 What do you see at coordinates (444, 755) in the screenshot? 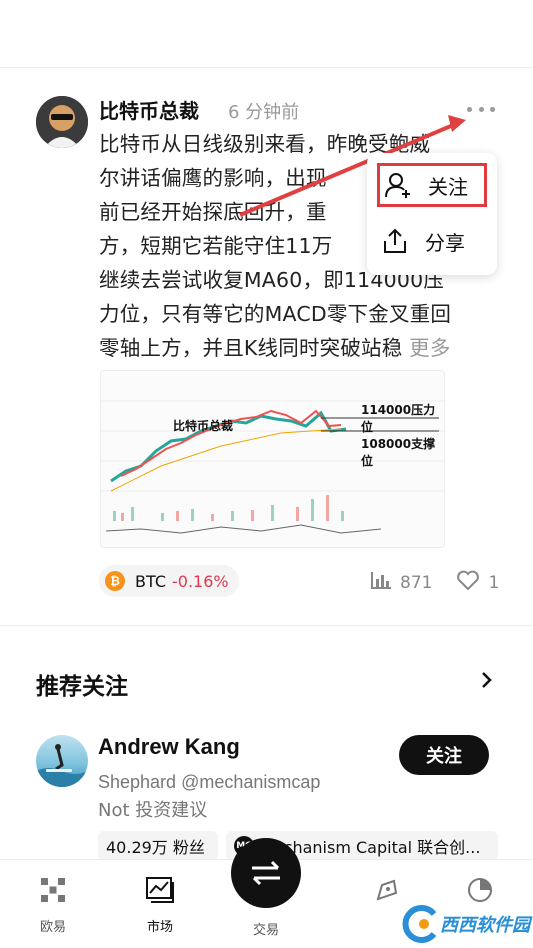
I see `follow-button: 关注` at bounding box center [444, 755].